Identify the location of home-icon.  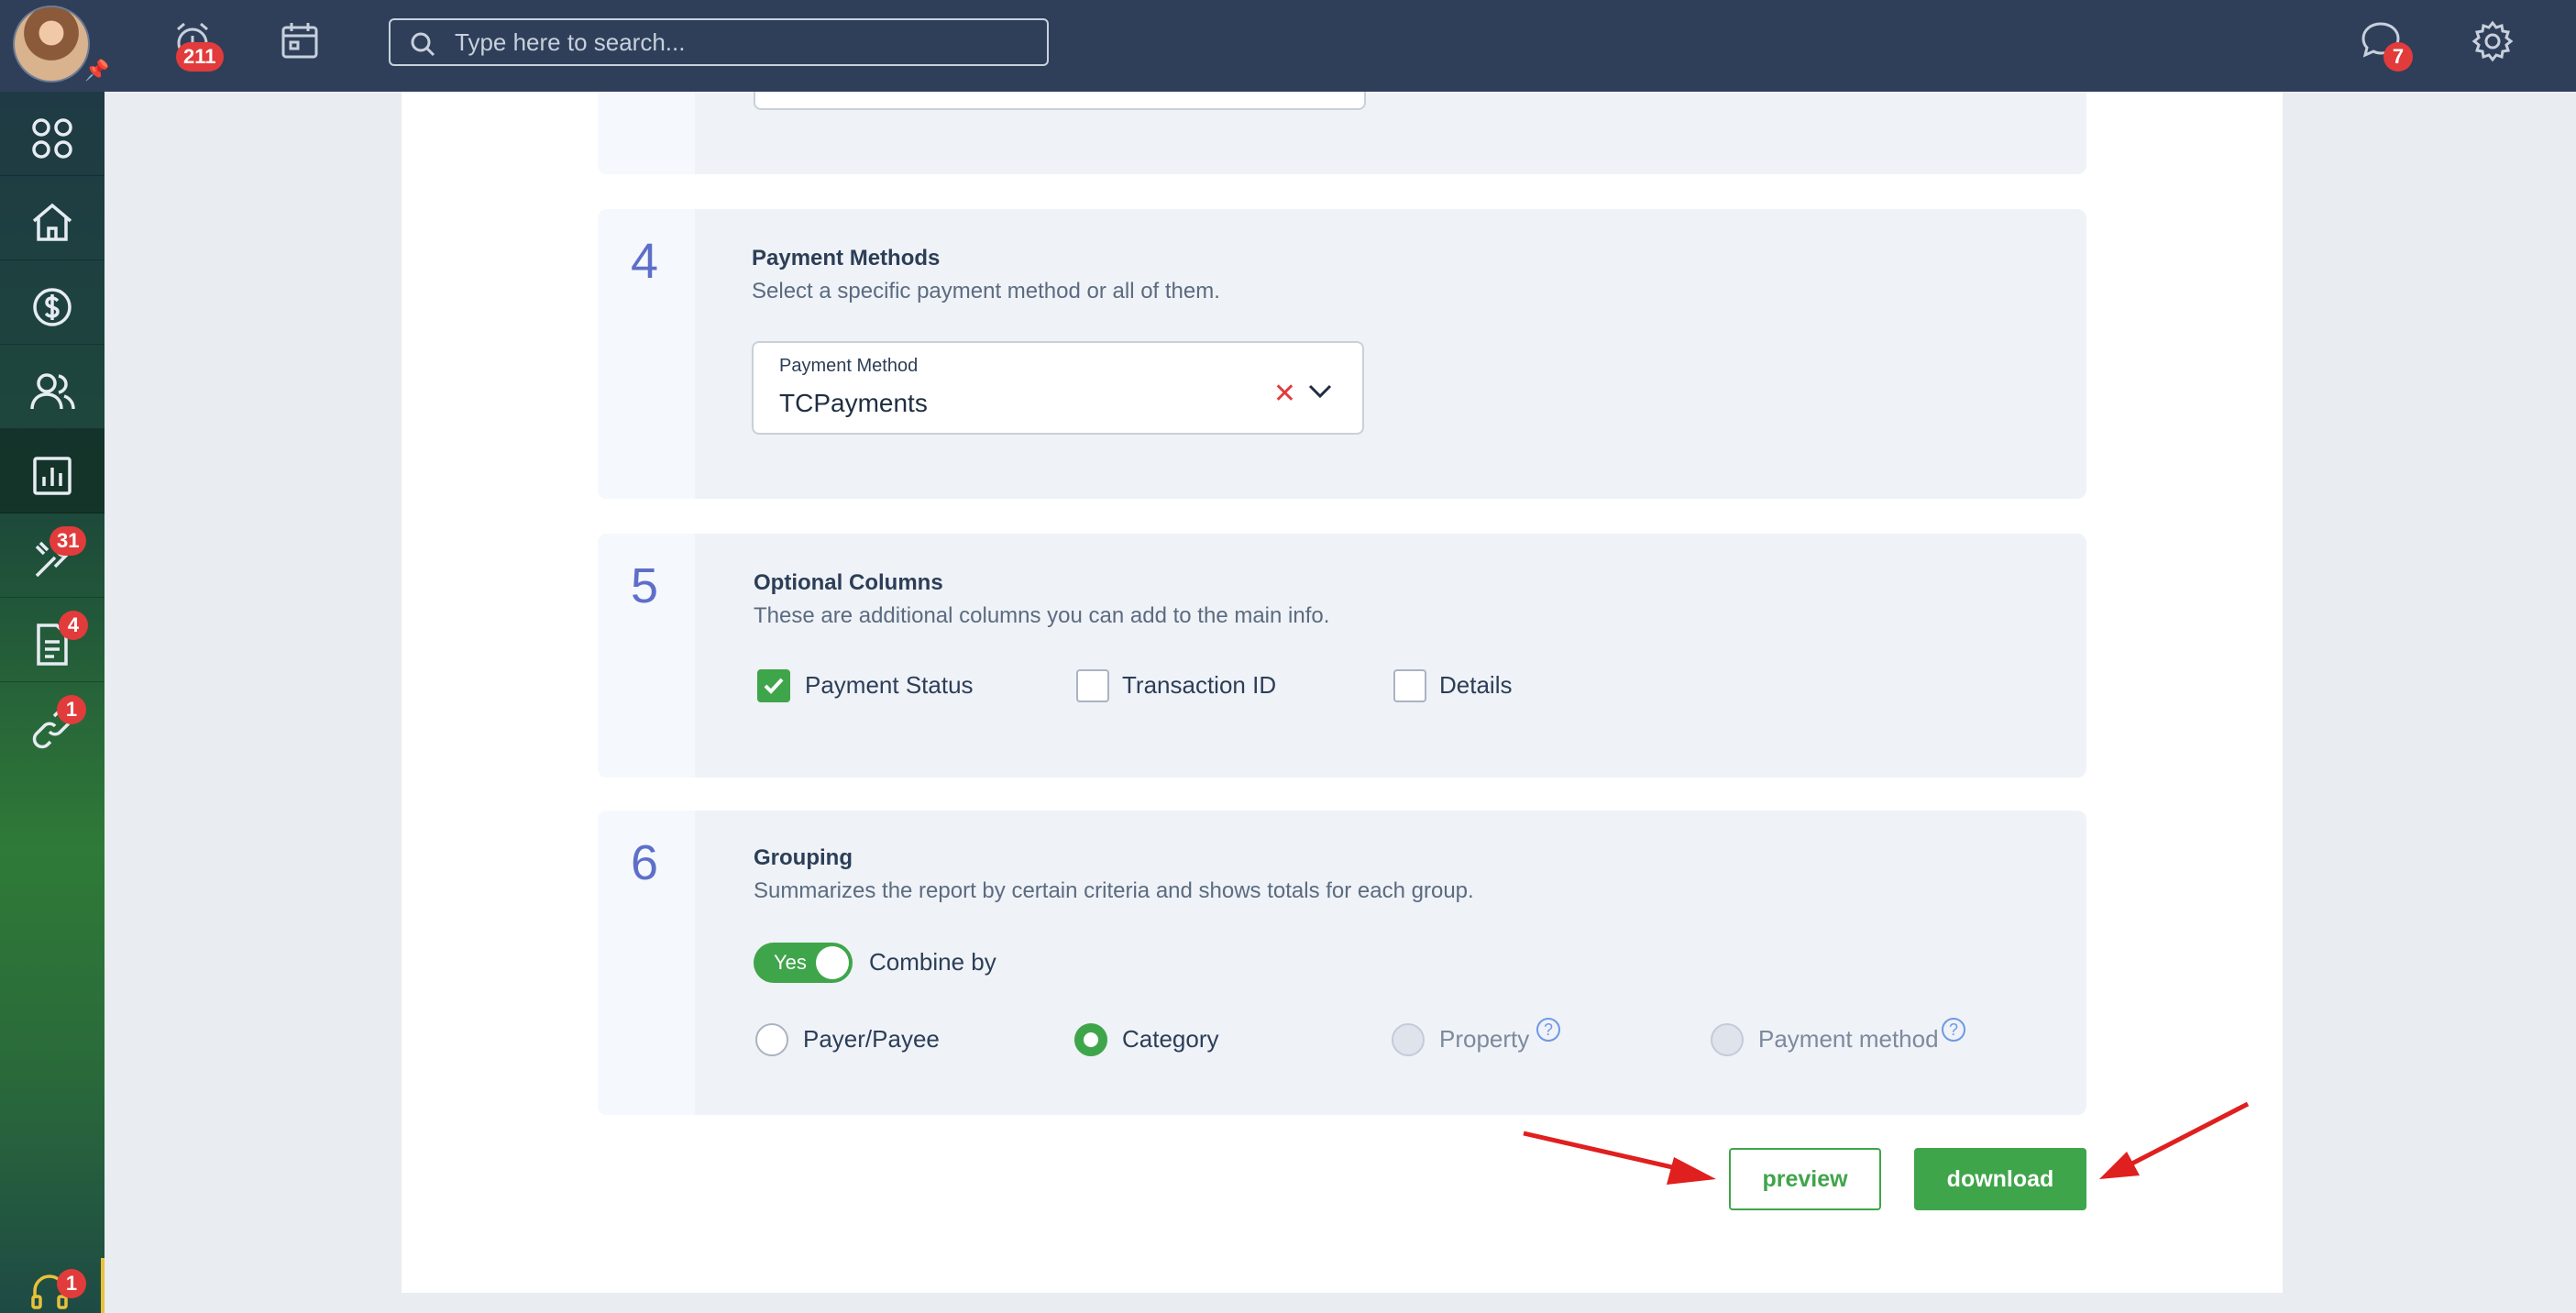
(52, 222).